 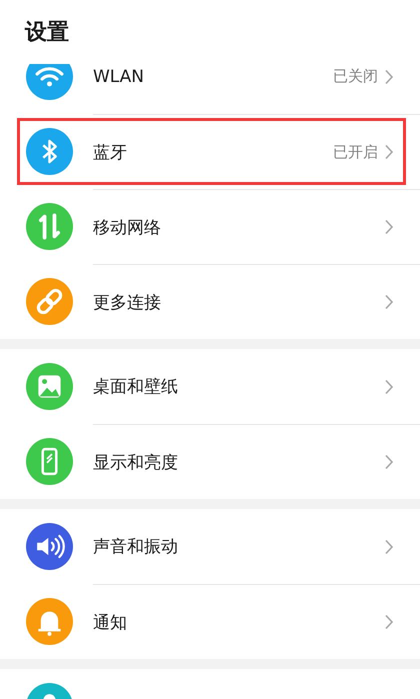 What do you see at coordinates (238, 302) in the screenshot?
I see `setting-label: 更多连接` at bounding box center [238, 302].